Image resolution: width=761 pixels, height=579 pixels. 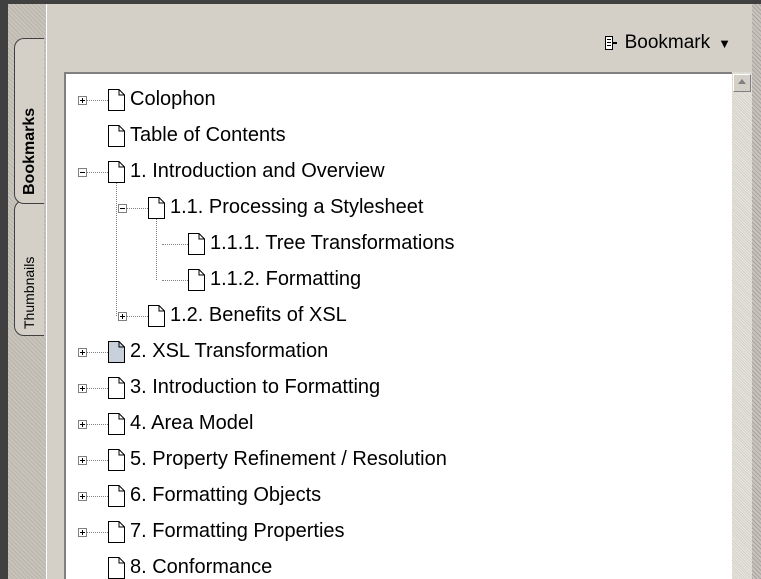 I want to click on bookmark-label: 4. Area Model, so click(x=192, y=422).